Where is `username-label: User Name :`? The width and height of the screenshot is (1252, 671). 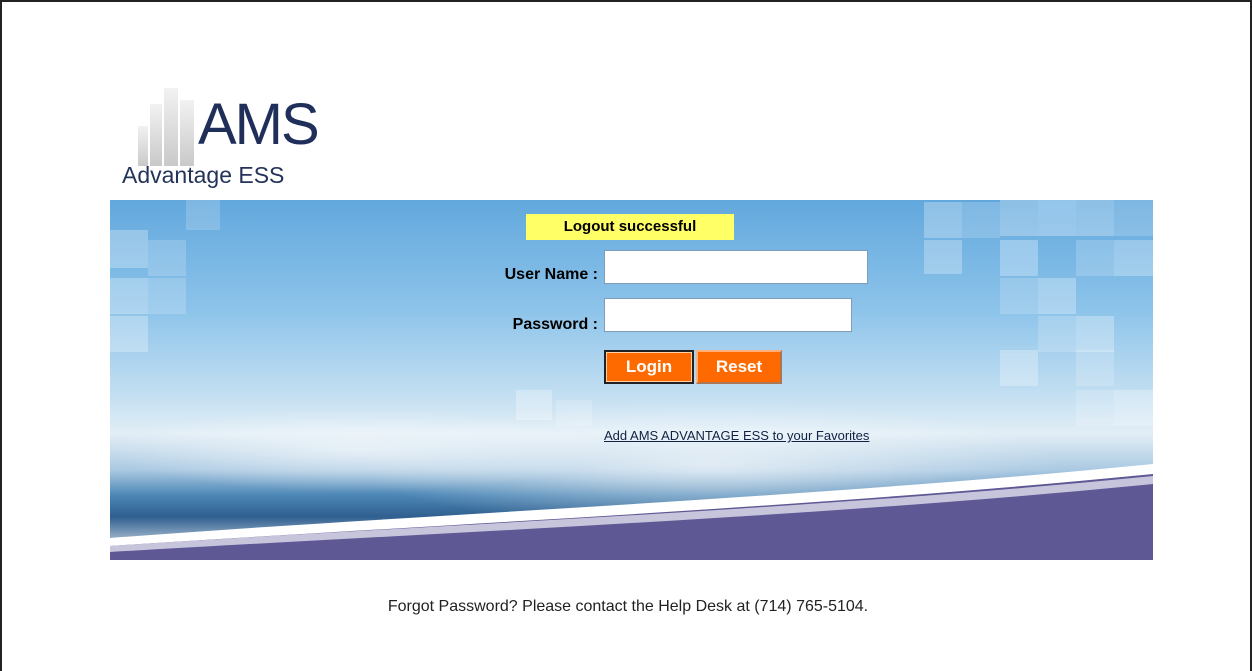 username-label: User Name : is located at coordinates (551, 274).